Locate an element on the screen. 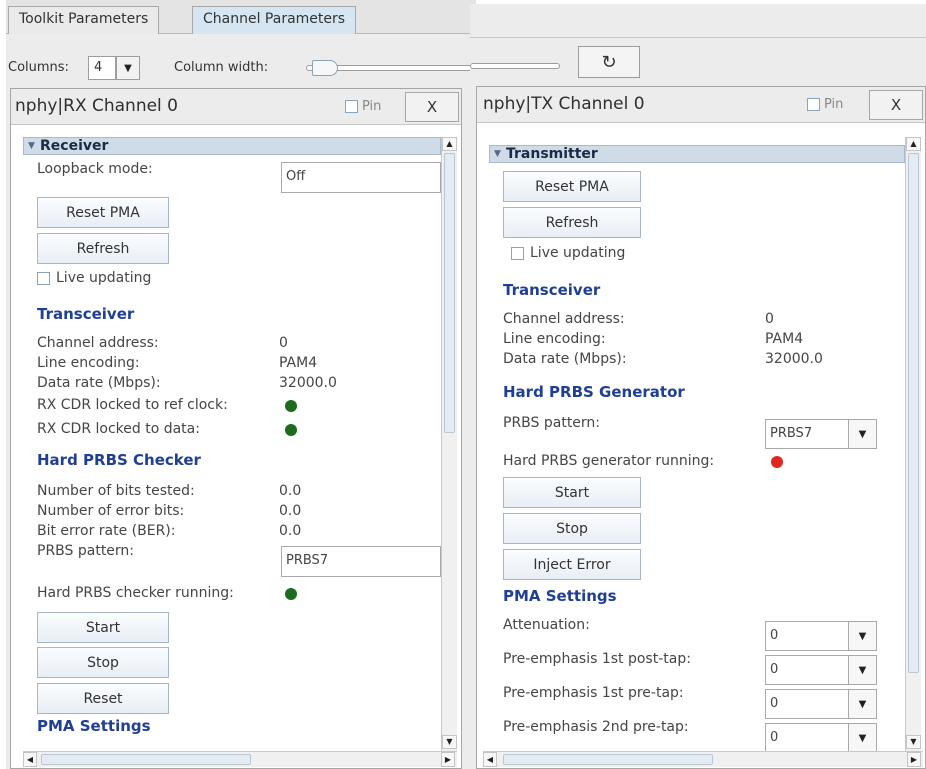 This screenshot has height=769, width=926. tx-pma-settings-heading: PMA Settings is located at coordinates (560, 596).